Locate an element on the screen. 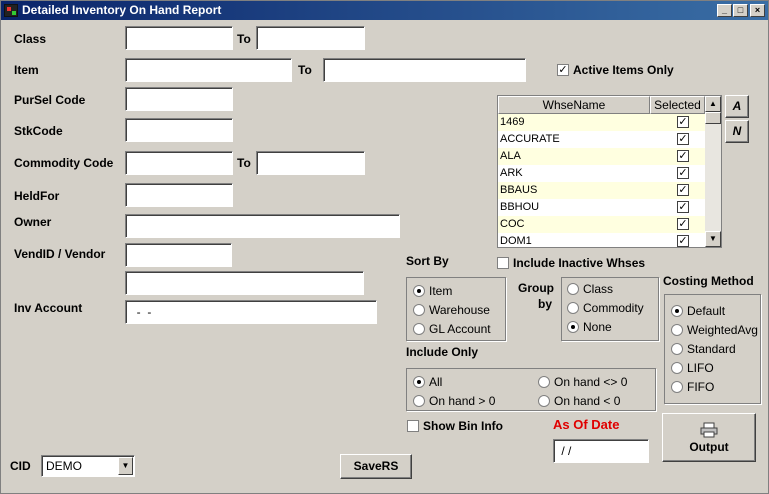 The image size is (769, 494). sort-glaccount-radio: GL Account is located at coordinates (452, 329).